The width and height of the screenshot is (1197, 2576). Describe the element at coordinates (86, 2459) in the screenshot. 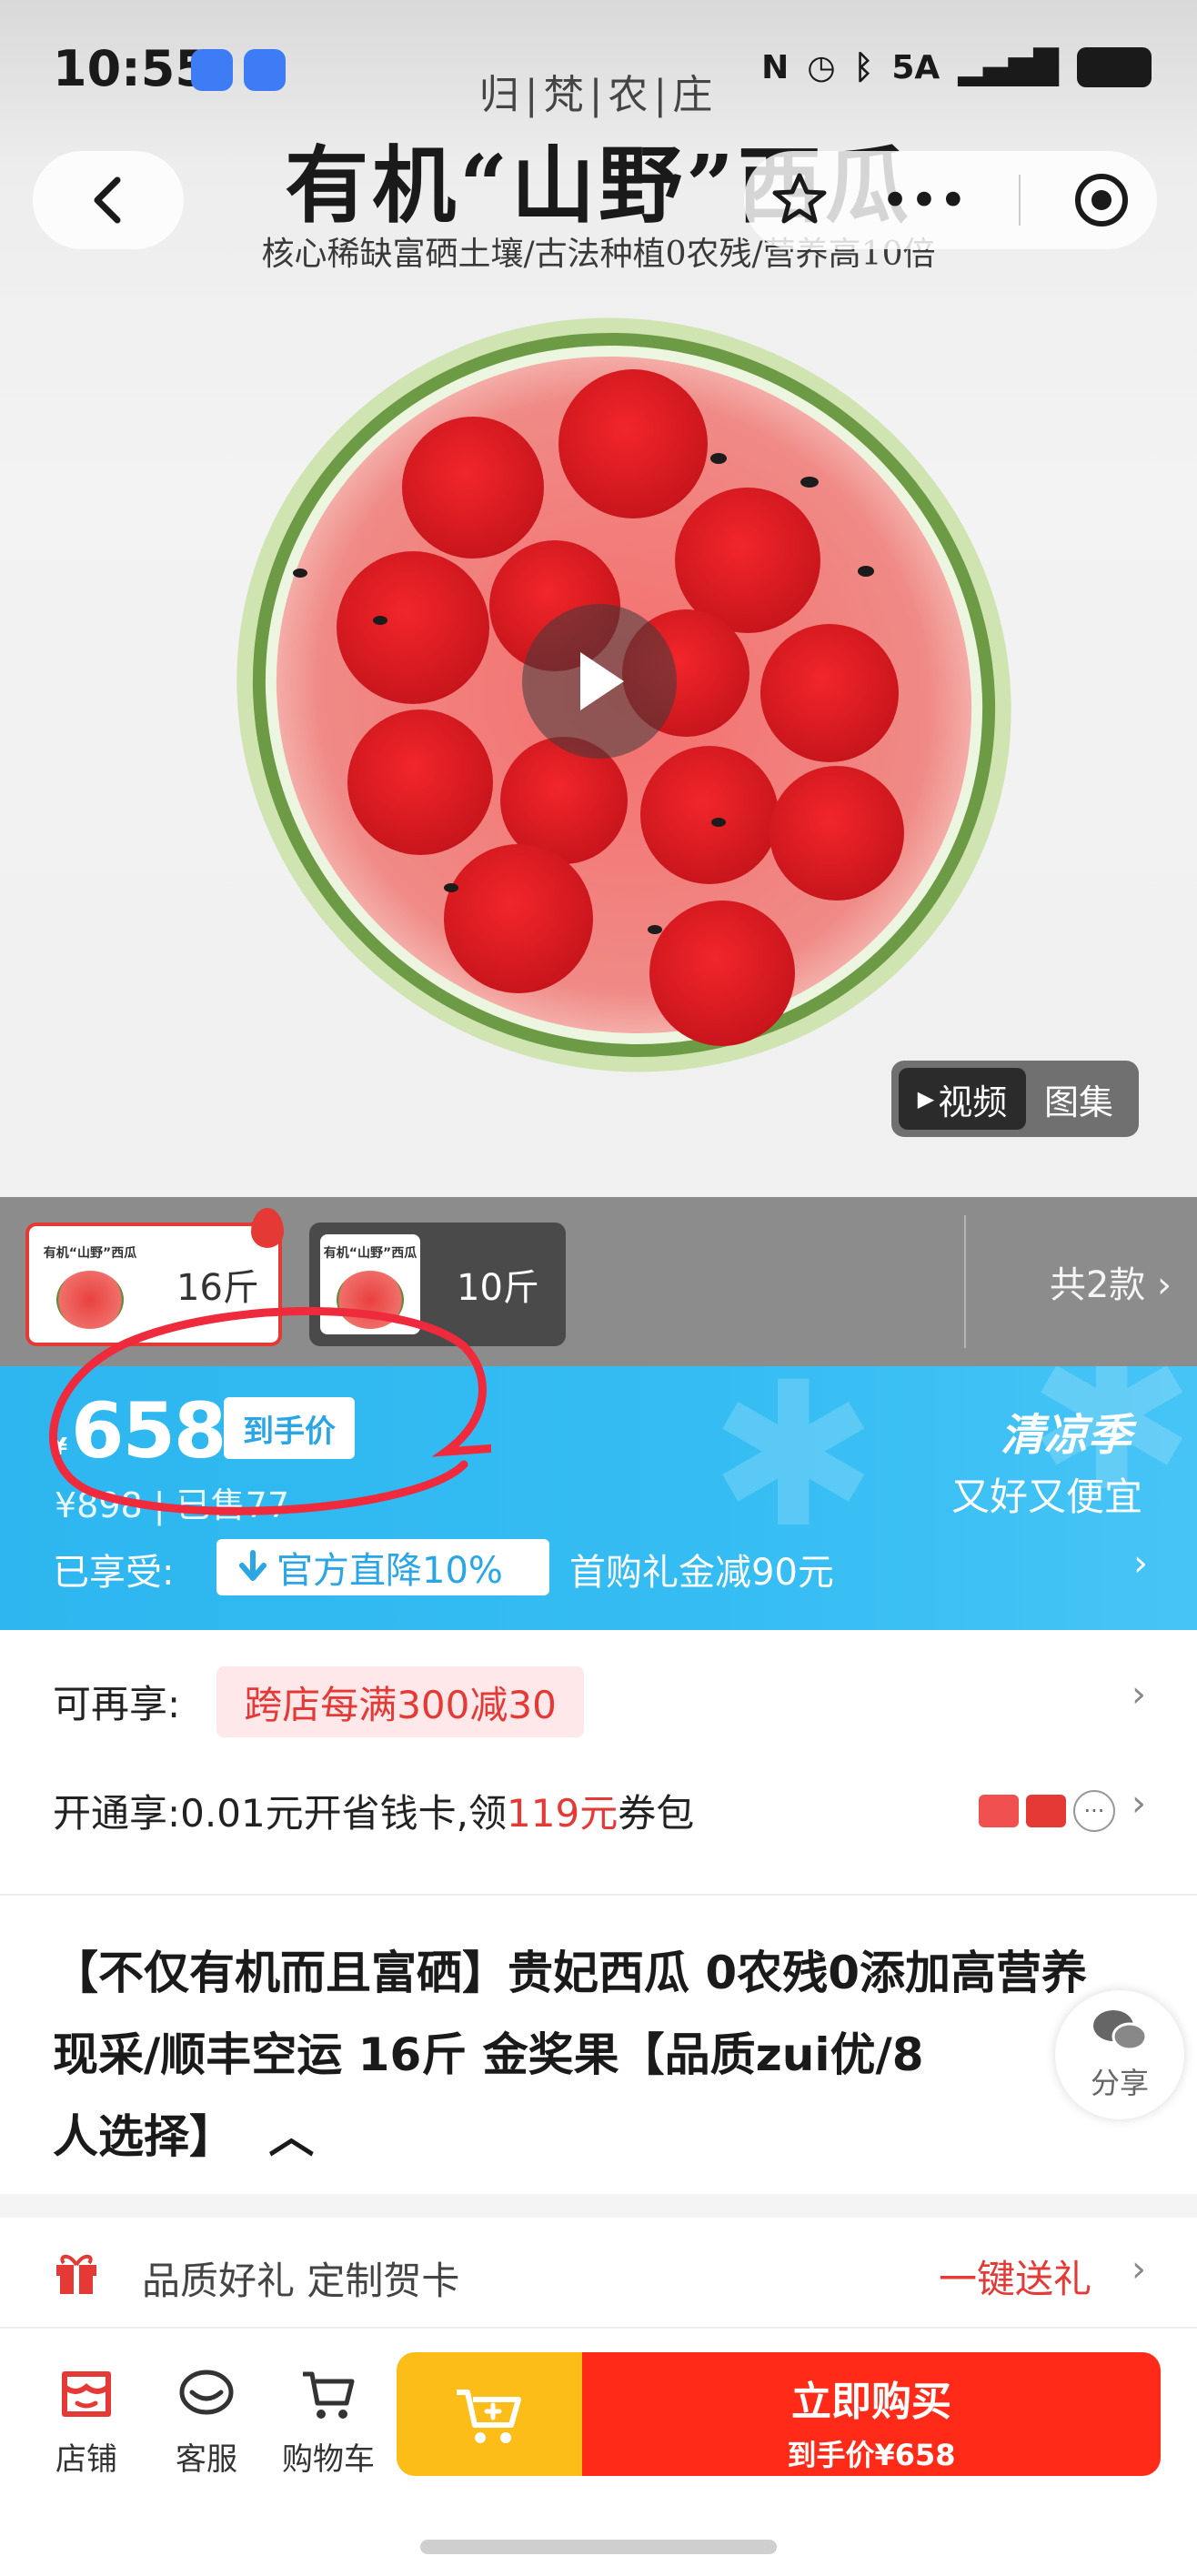

I see `store-label: 店铺` at that location.